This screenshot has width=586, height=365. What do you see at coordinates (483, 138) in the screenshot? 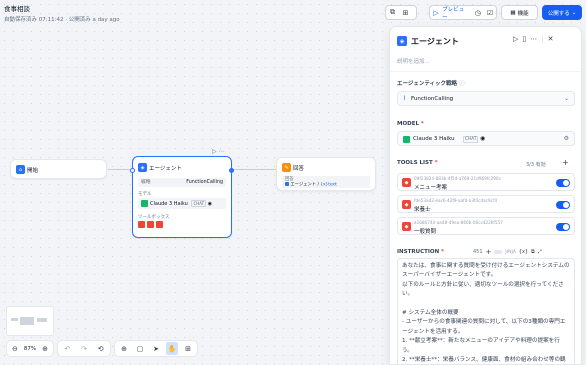
I see `eye-icon: ◉` at bounding box center [483, 138].